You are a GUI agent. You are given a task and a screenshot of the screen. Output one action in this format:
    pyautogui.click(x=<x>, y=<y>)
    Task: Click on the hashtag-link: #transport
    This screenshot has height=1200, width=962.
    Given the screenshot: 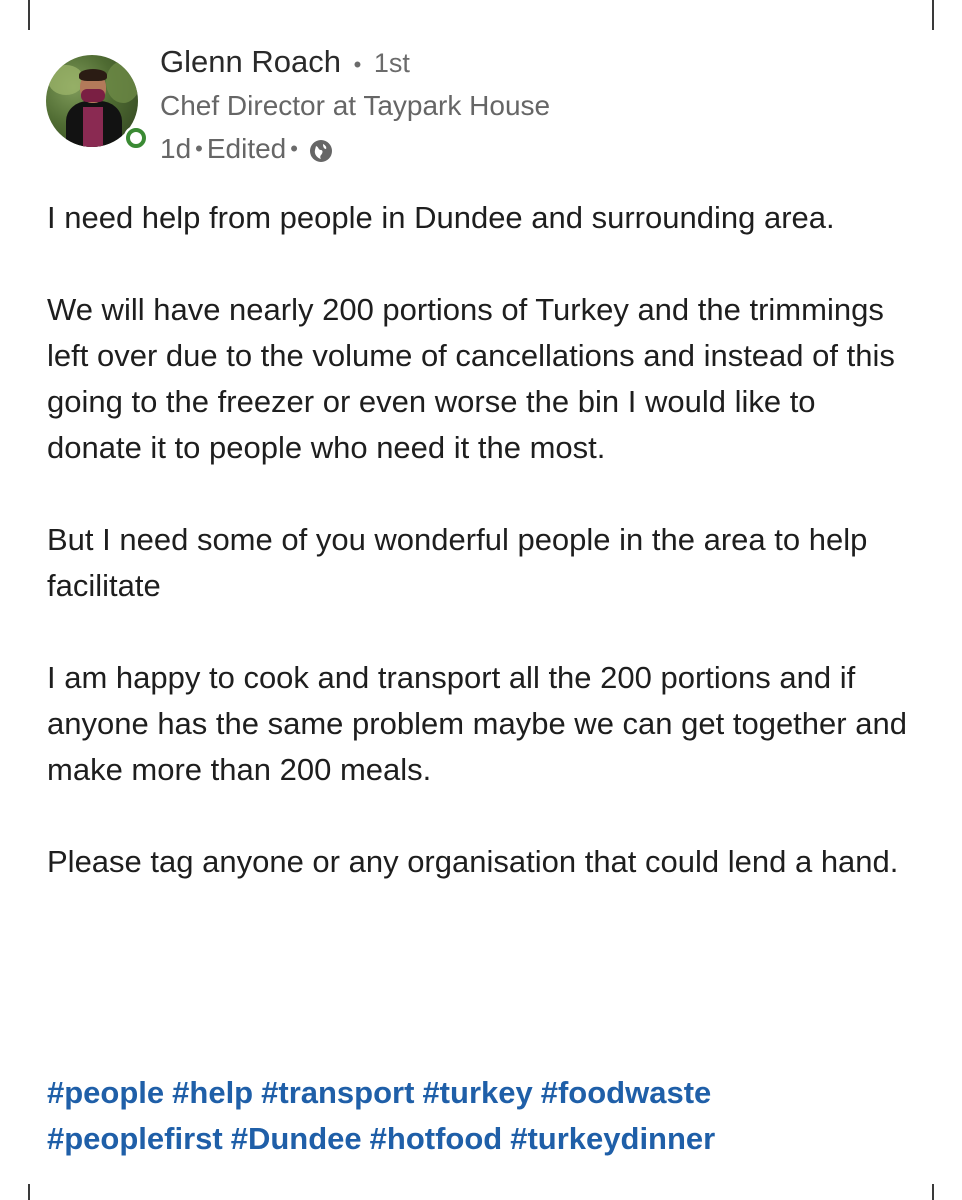 What is the action you would take?
    pyautogui.click(x=337, y=1092)
    